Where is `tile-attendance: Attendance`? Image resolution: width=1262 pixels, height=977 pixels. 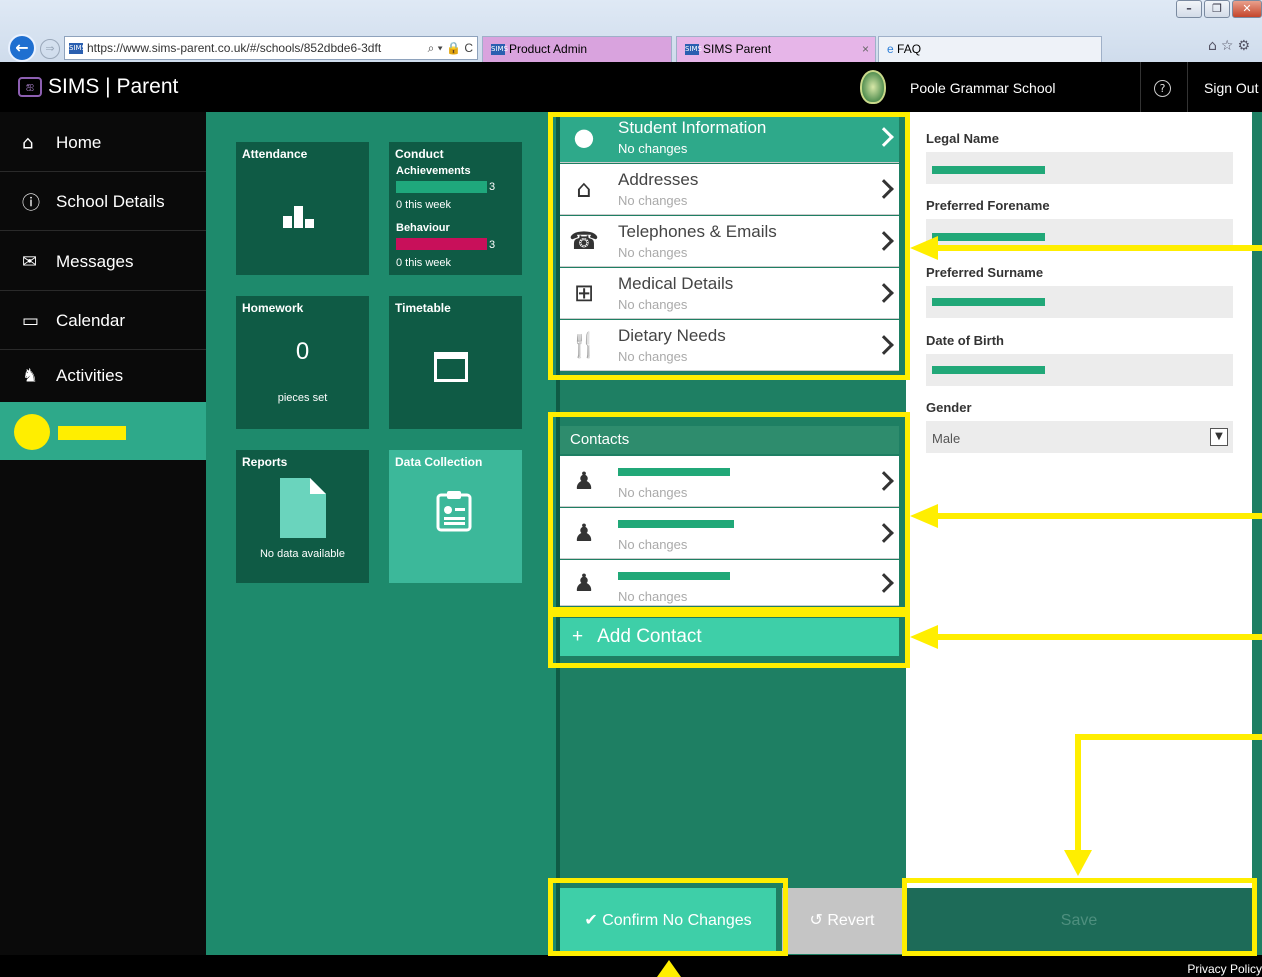 tile-attendance: Attendance is located at coordinates (302, 208).